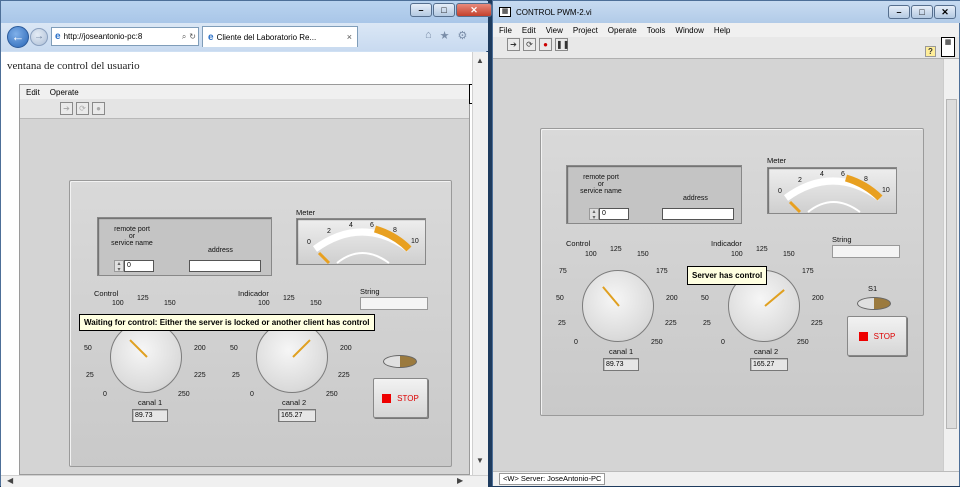  I want to click on menu-tools: Tools, so click(656, 30).